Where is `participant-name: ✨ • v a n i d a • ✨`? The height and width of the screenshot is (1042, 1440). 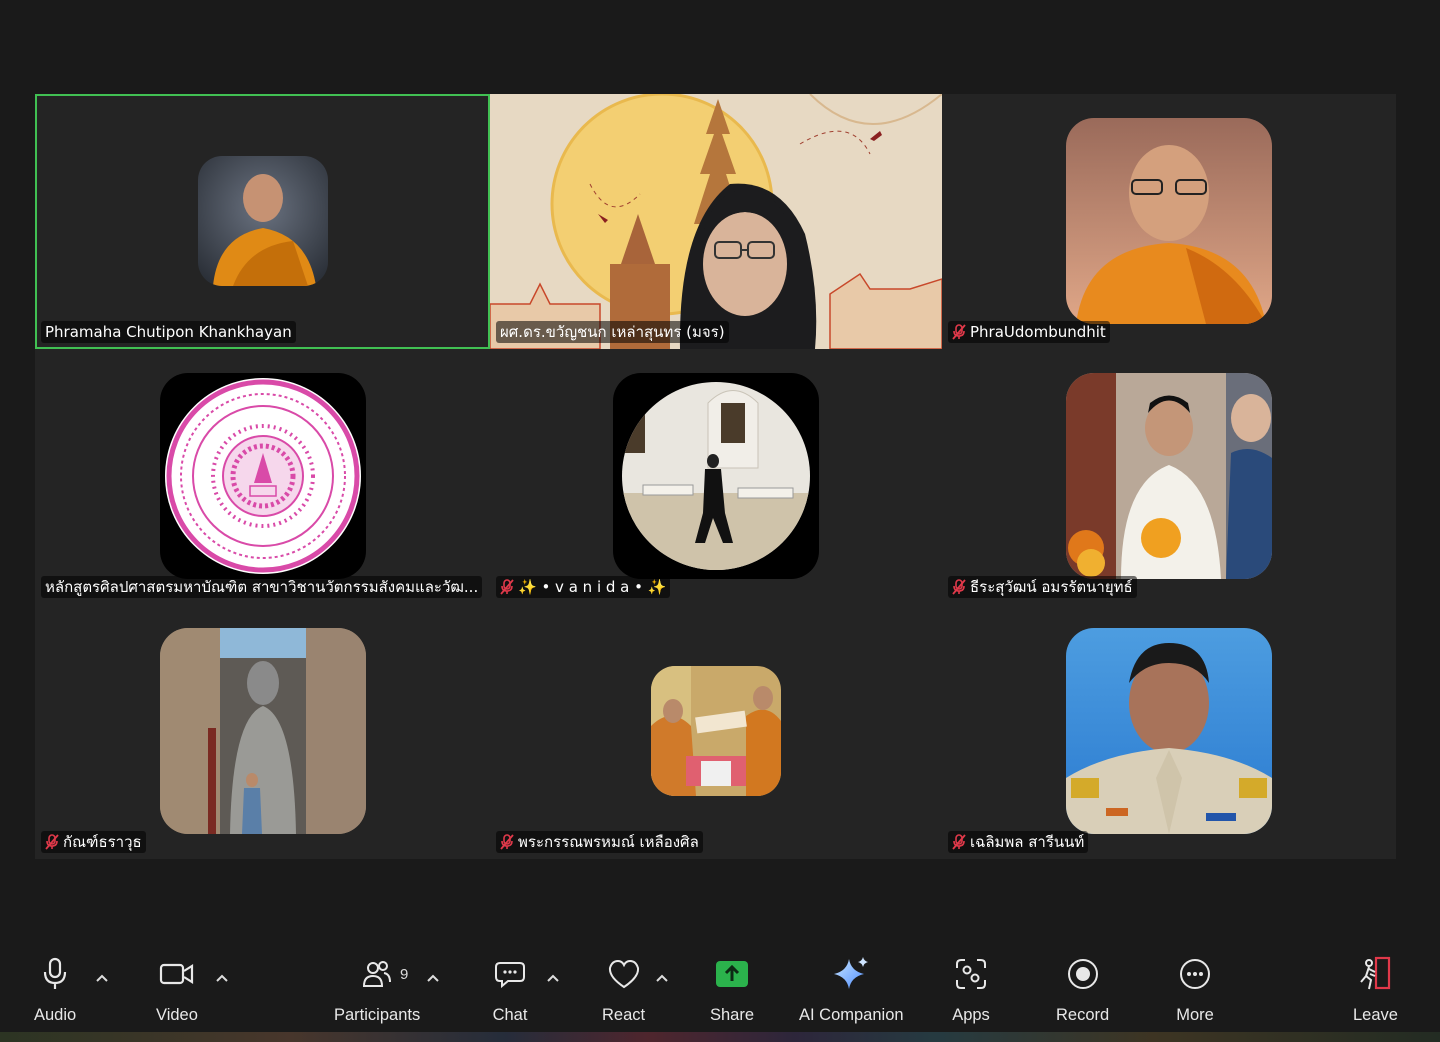 participant-name: ✨ • v a n i d a • ✨ is located at coordinates (592, 587).